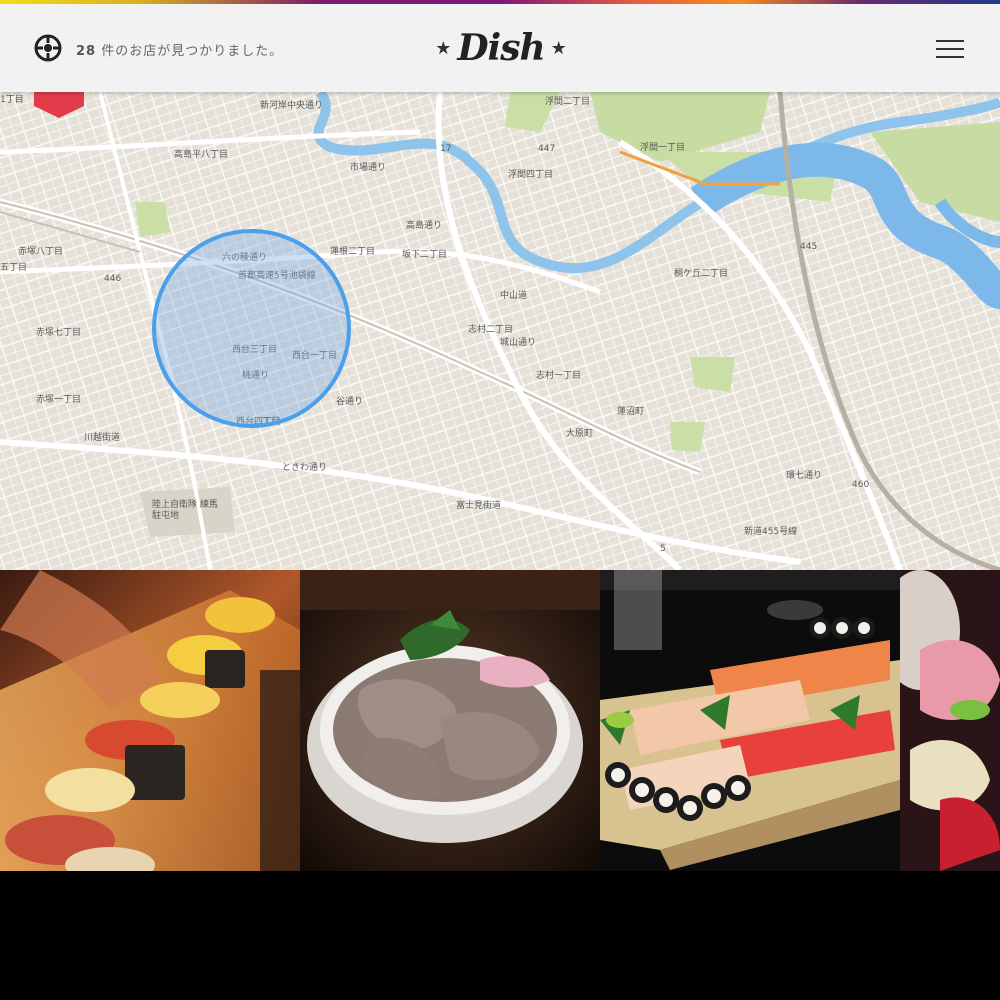 Image resolution: width=1000 pixels, height=1000 pixels. What do you see at coordinates (59, 333) in the screenshot?
I see `map-label: 赤塚七丁目` at bounding box center [59, 333].